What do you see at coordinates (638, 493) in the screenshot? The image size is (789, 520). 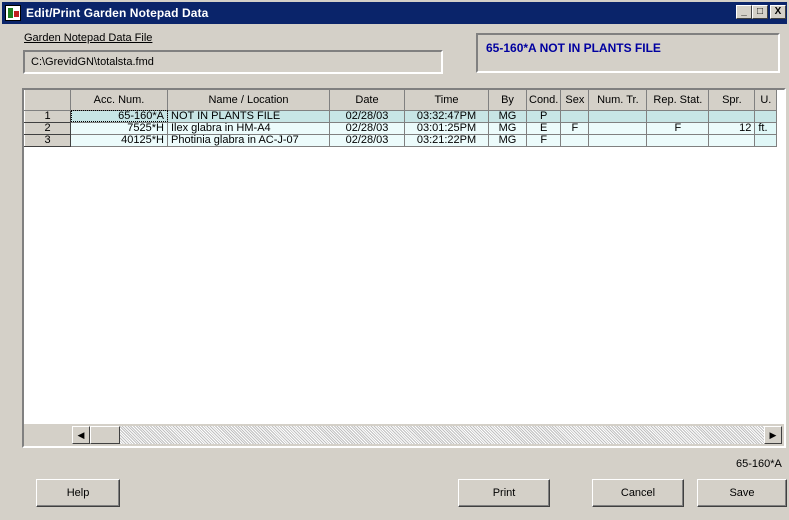 I see `cancel-button: Cancel` at bounding box center [638, 493].